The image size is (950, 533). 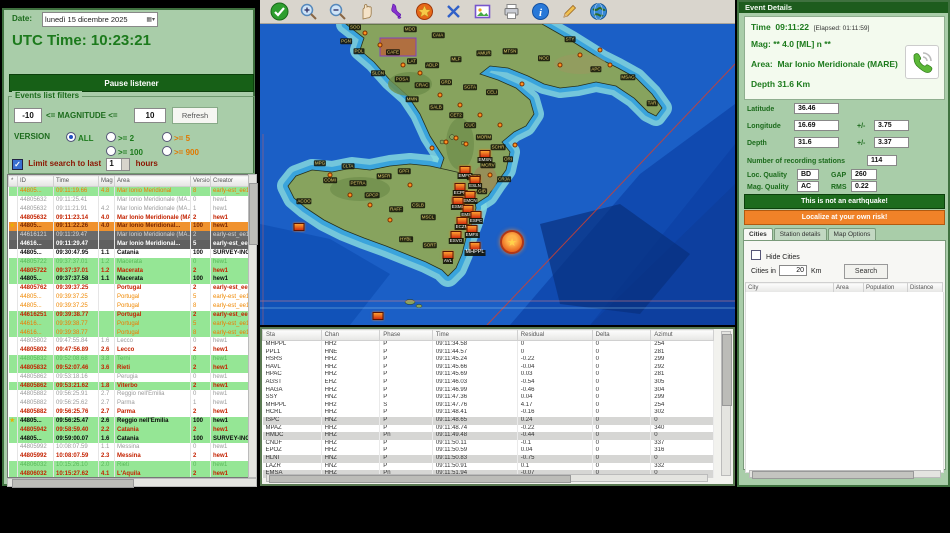 I want to click on station-label: STY, so click(x=570, y=39).